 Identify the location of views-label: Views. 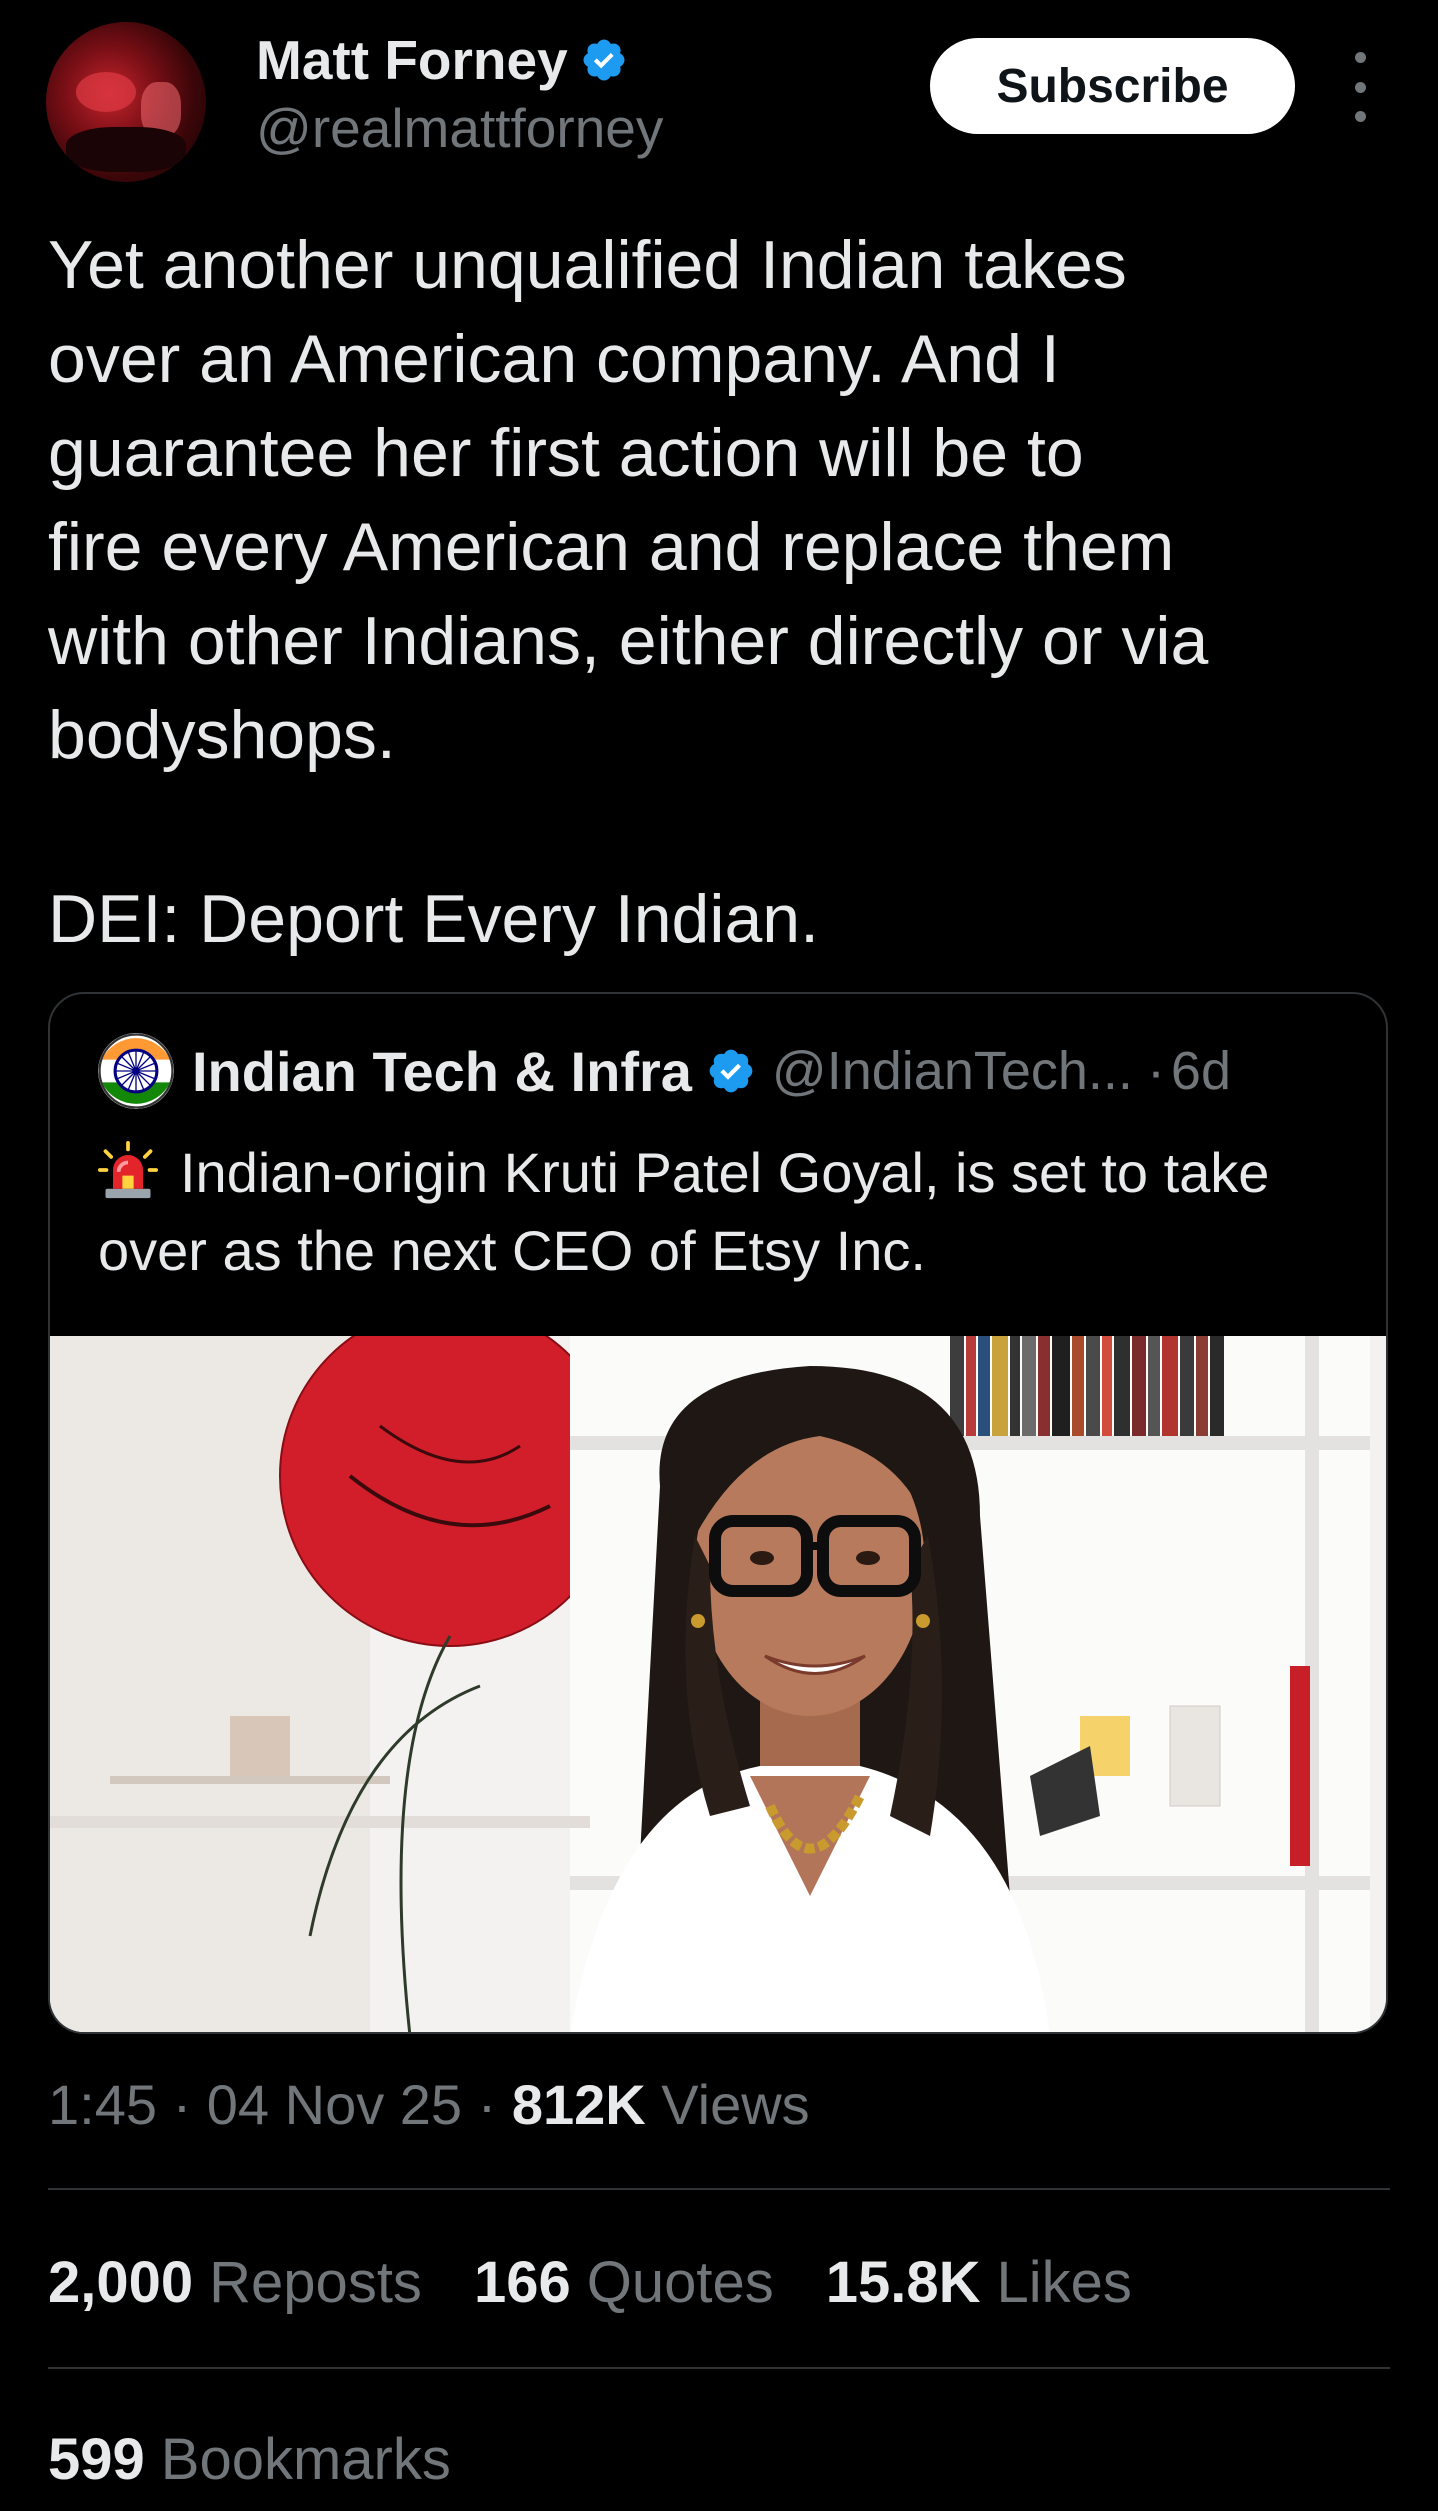
(735, 2104).